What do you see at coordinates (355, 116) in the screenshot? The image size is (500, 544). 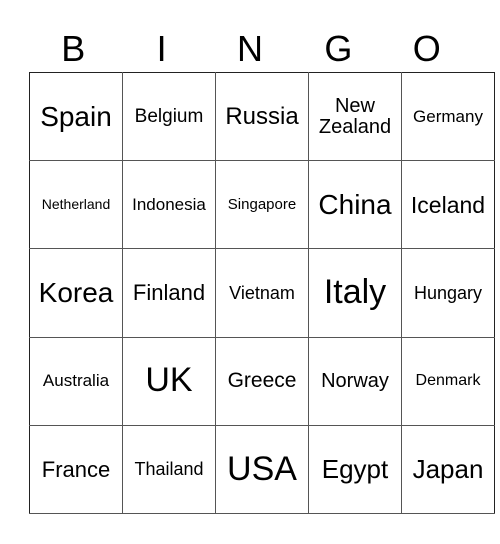 I see `bingo-cell: New Zealand` at bounding box center [355, 116].